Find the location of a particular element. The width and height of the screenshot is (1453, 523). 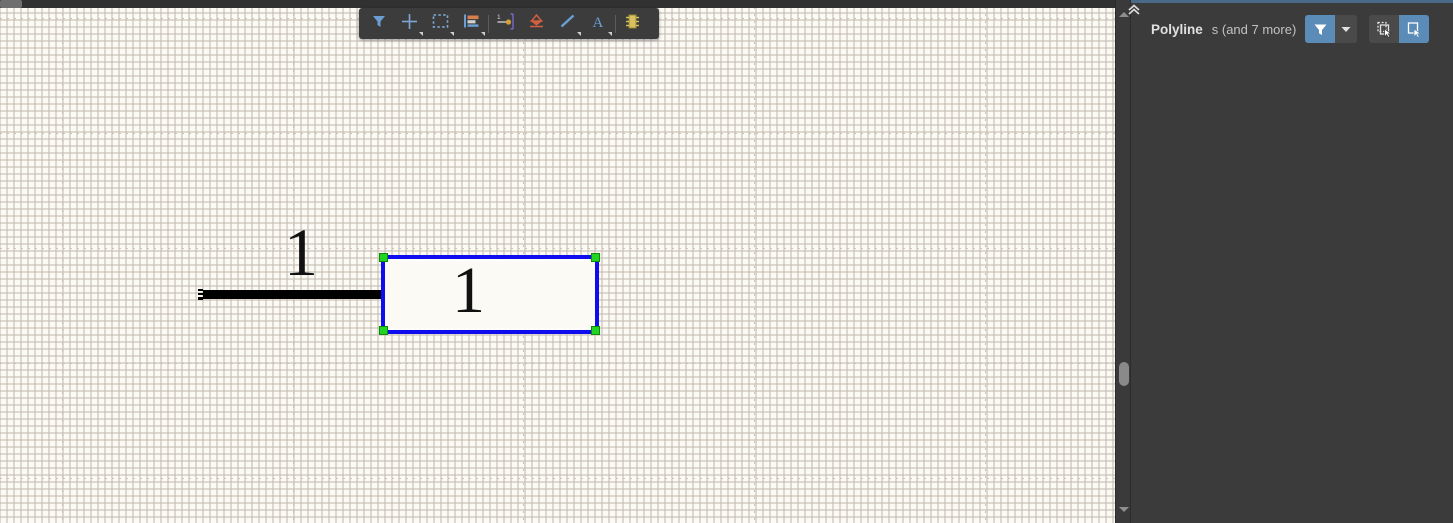

vertical-scrollbar-thumb is located at coordinates (1124, 374).